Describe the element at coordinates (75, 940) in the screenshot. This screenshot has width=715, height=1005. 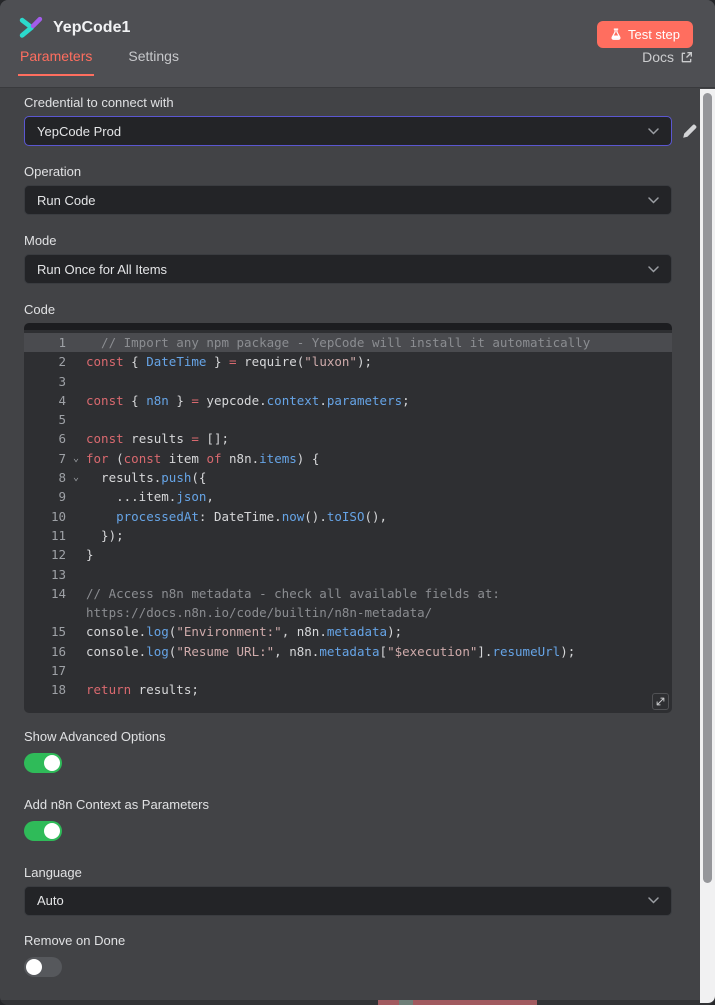
I see `remove-on-done-label: Remove on Done` at that location.